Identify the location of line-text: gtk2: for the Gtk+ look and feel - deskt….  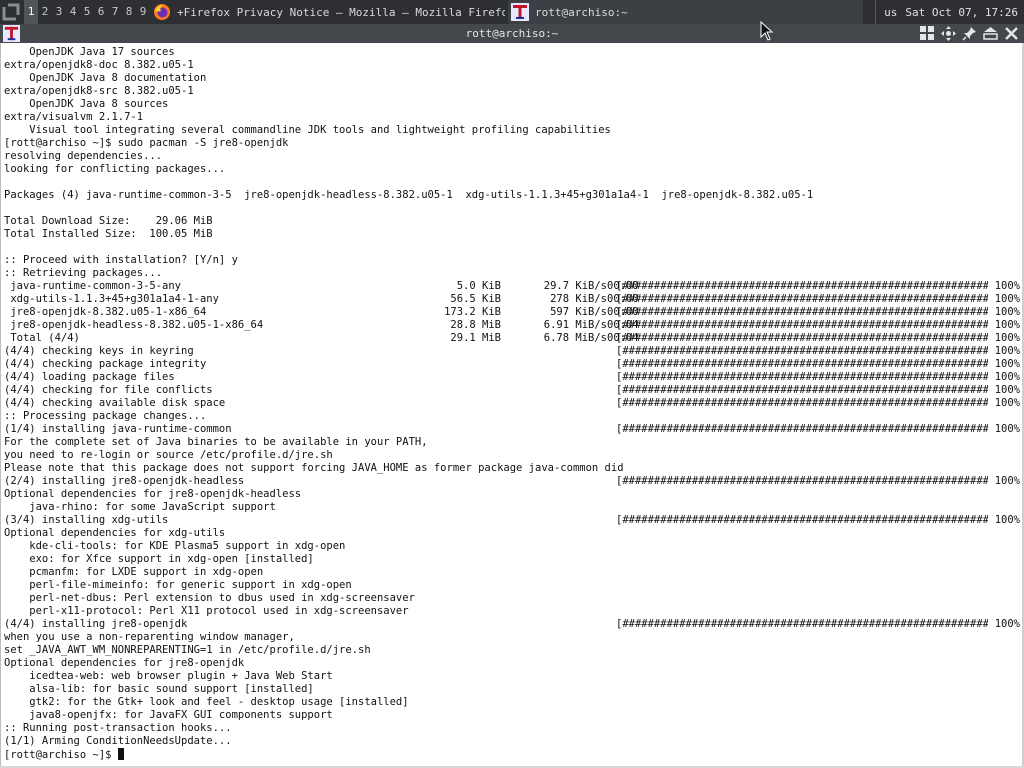
(206, 702).